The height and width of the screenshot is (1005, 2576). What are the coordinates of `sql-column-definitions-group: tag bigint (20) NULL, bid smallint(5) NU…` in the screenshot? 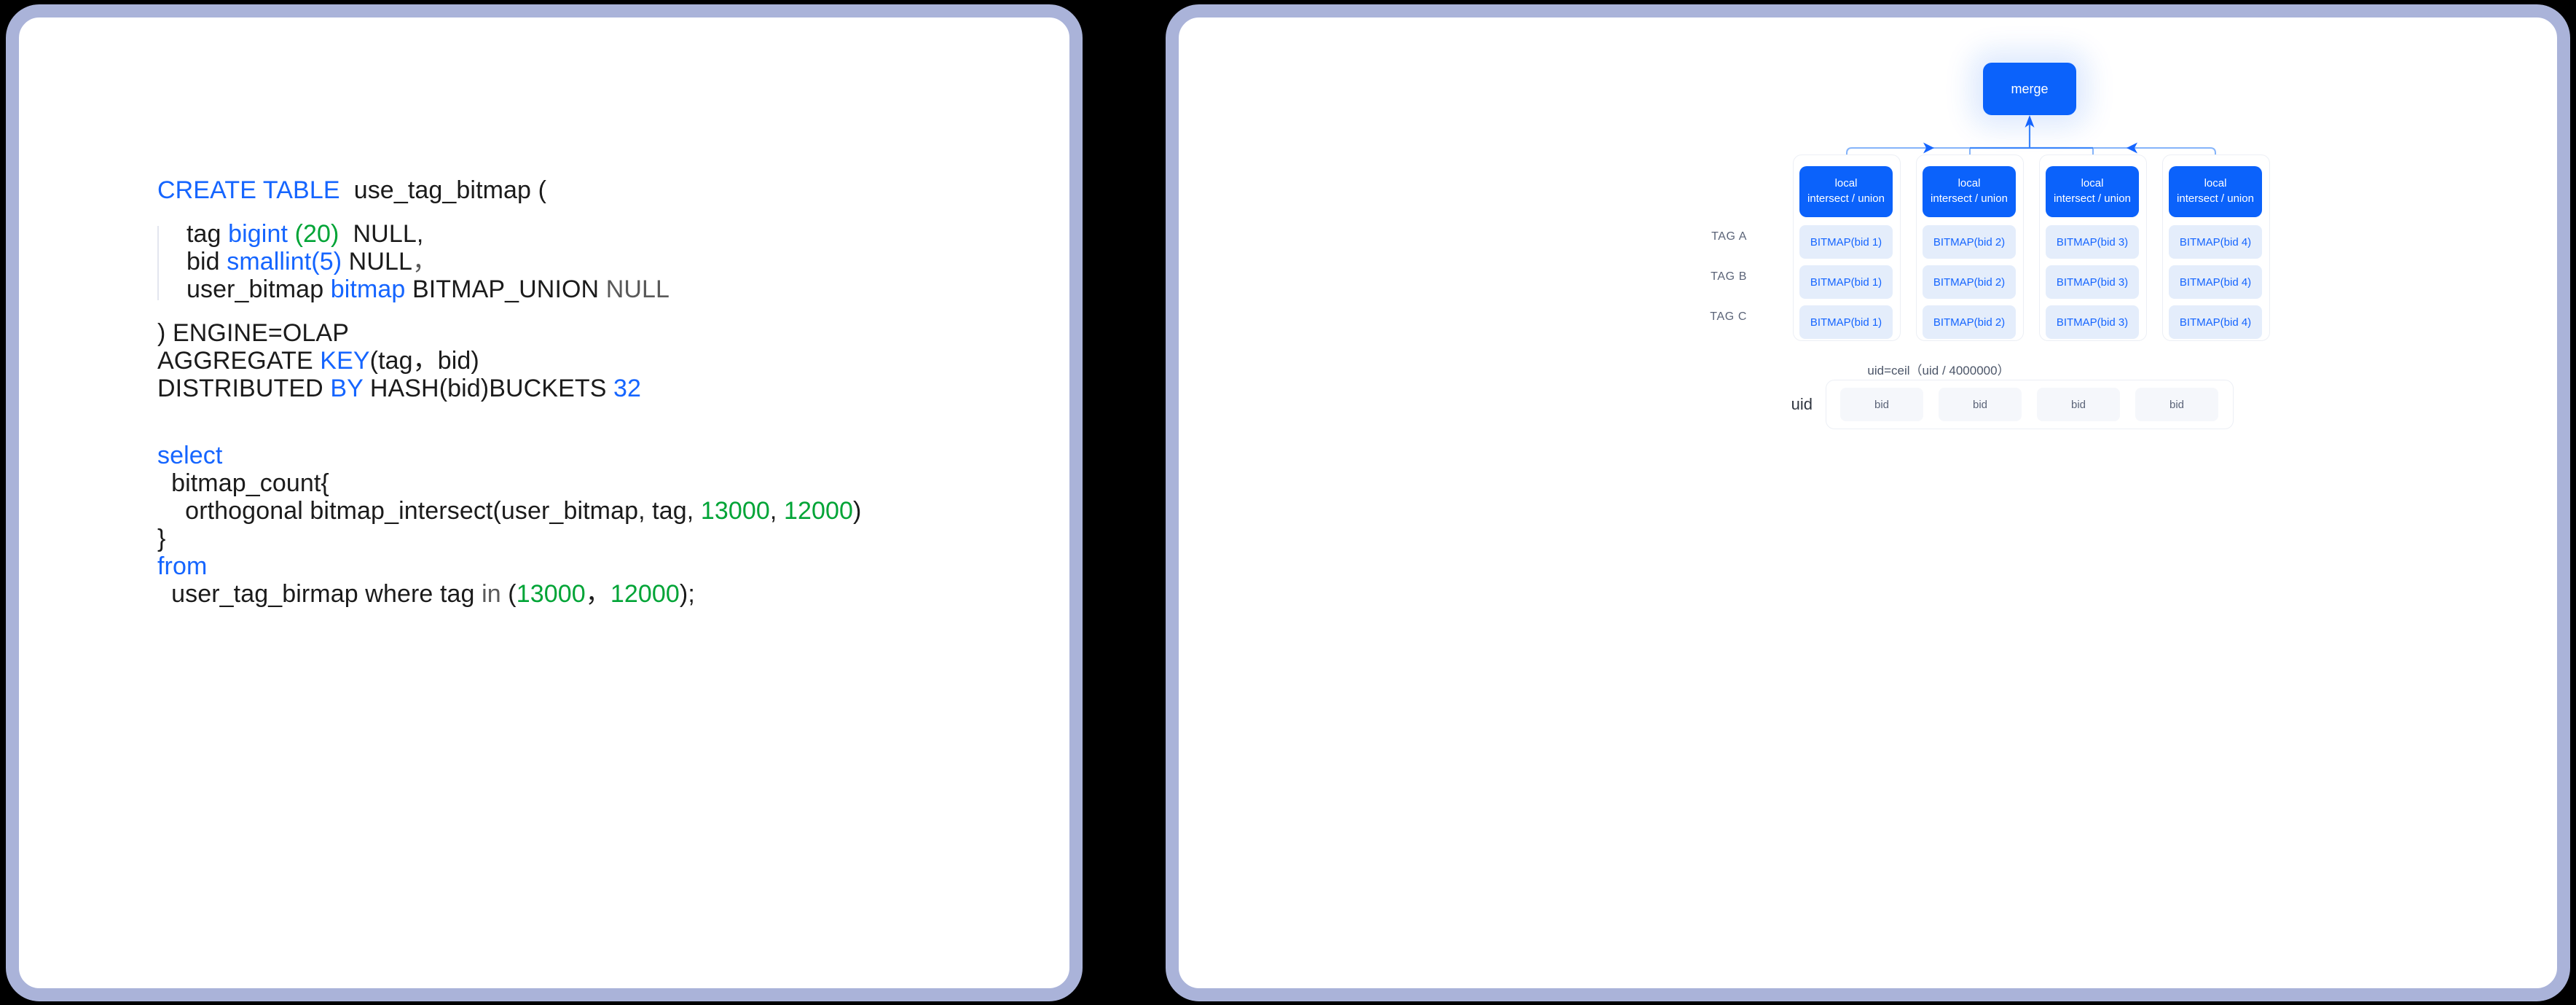 It's located at (594, 263).